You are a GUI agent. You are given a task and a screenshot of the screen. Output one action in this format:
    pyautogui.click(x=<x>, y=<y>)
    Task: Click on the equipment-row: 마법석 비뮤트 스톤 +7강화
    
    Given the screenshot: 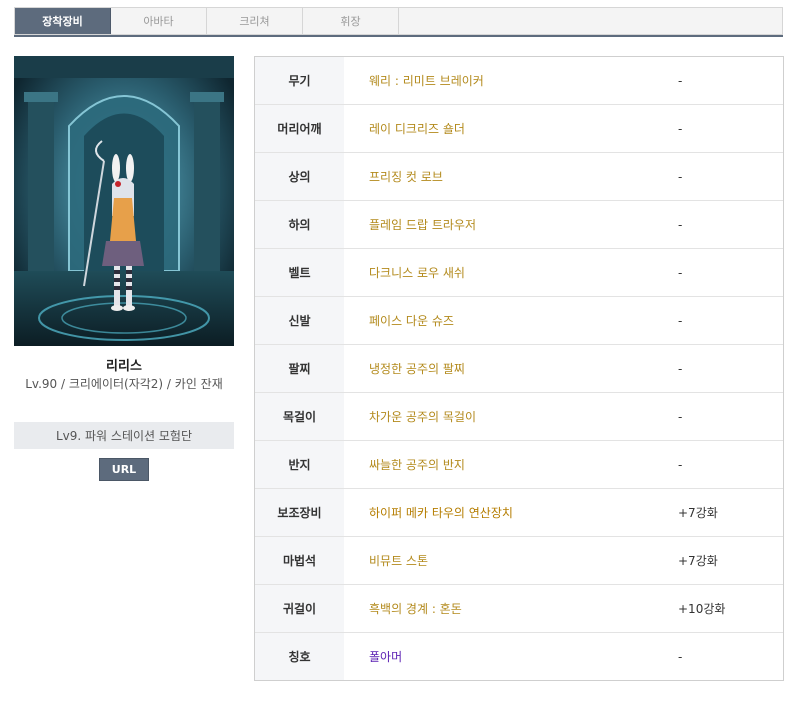 What is the action you would take?
    pyautogui.click(x=519, y=561)
    